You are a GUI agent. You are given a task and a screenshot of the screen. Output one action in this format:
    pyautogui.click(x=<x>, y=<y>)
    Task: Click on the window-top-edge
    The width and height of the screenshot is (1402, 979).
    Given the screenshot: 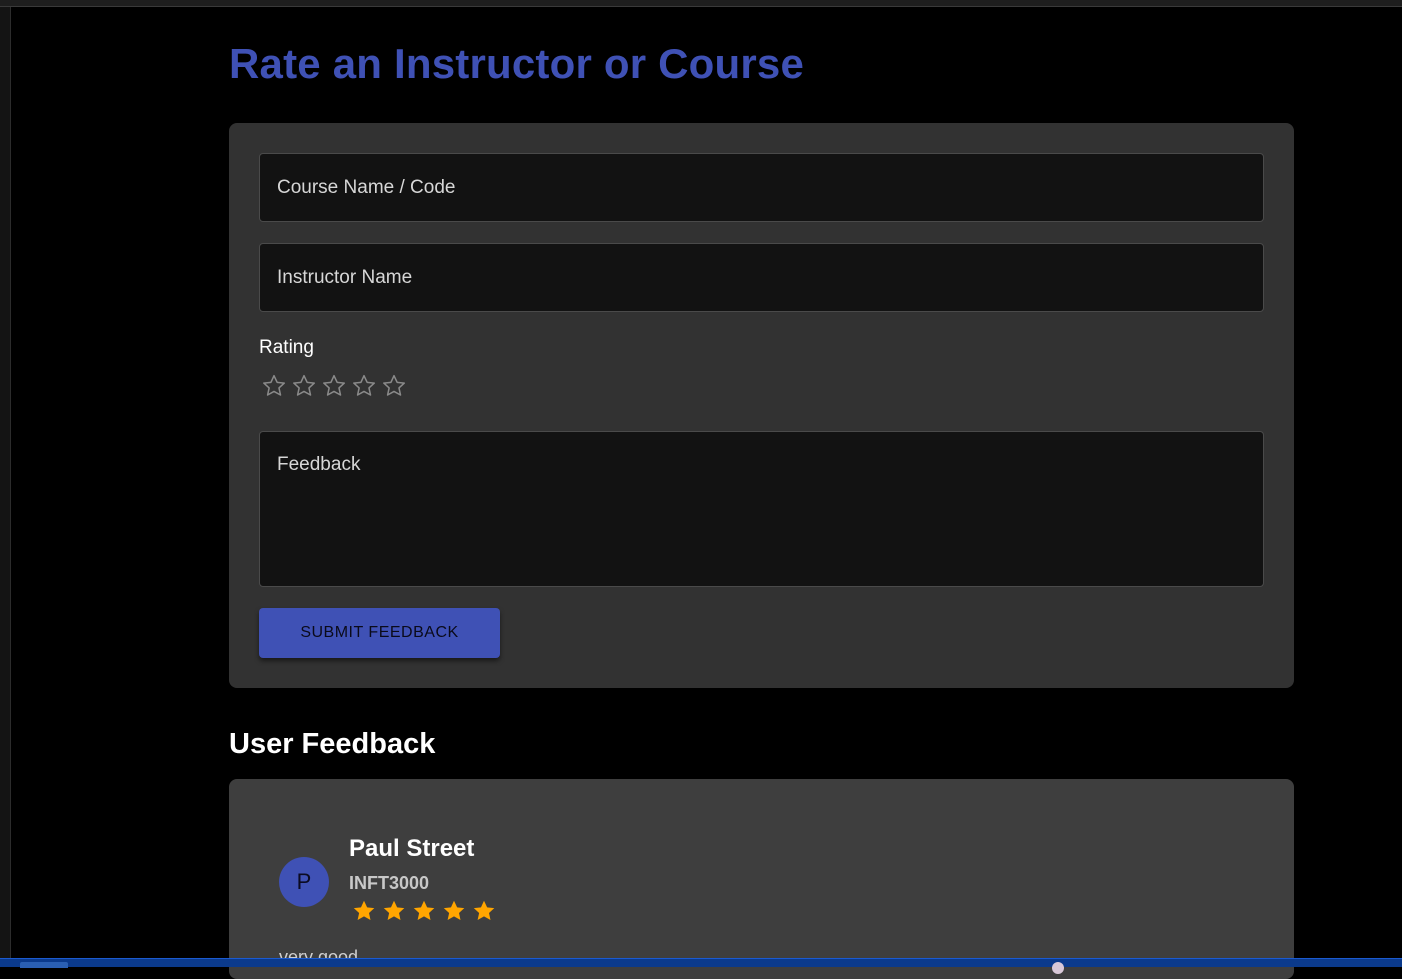 What is the action you would take?
    pyautogui.click(x=701, y=3)
    